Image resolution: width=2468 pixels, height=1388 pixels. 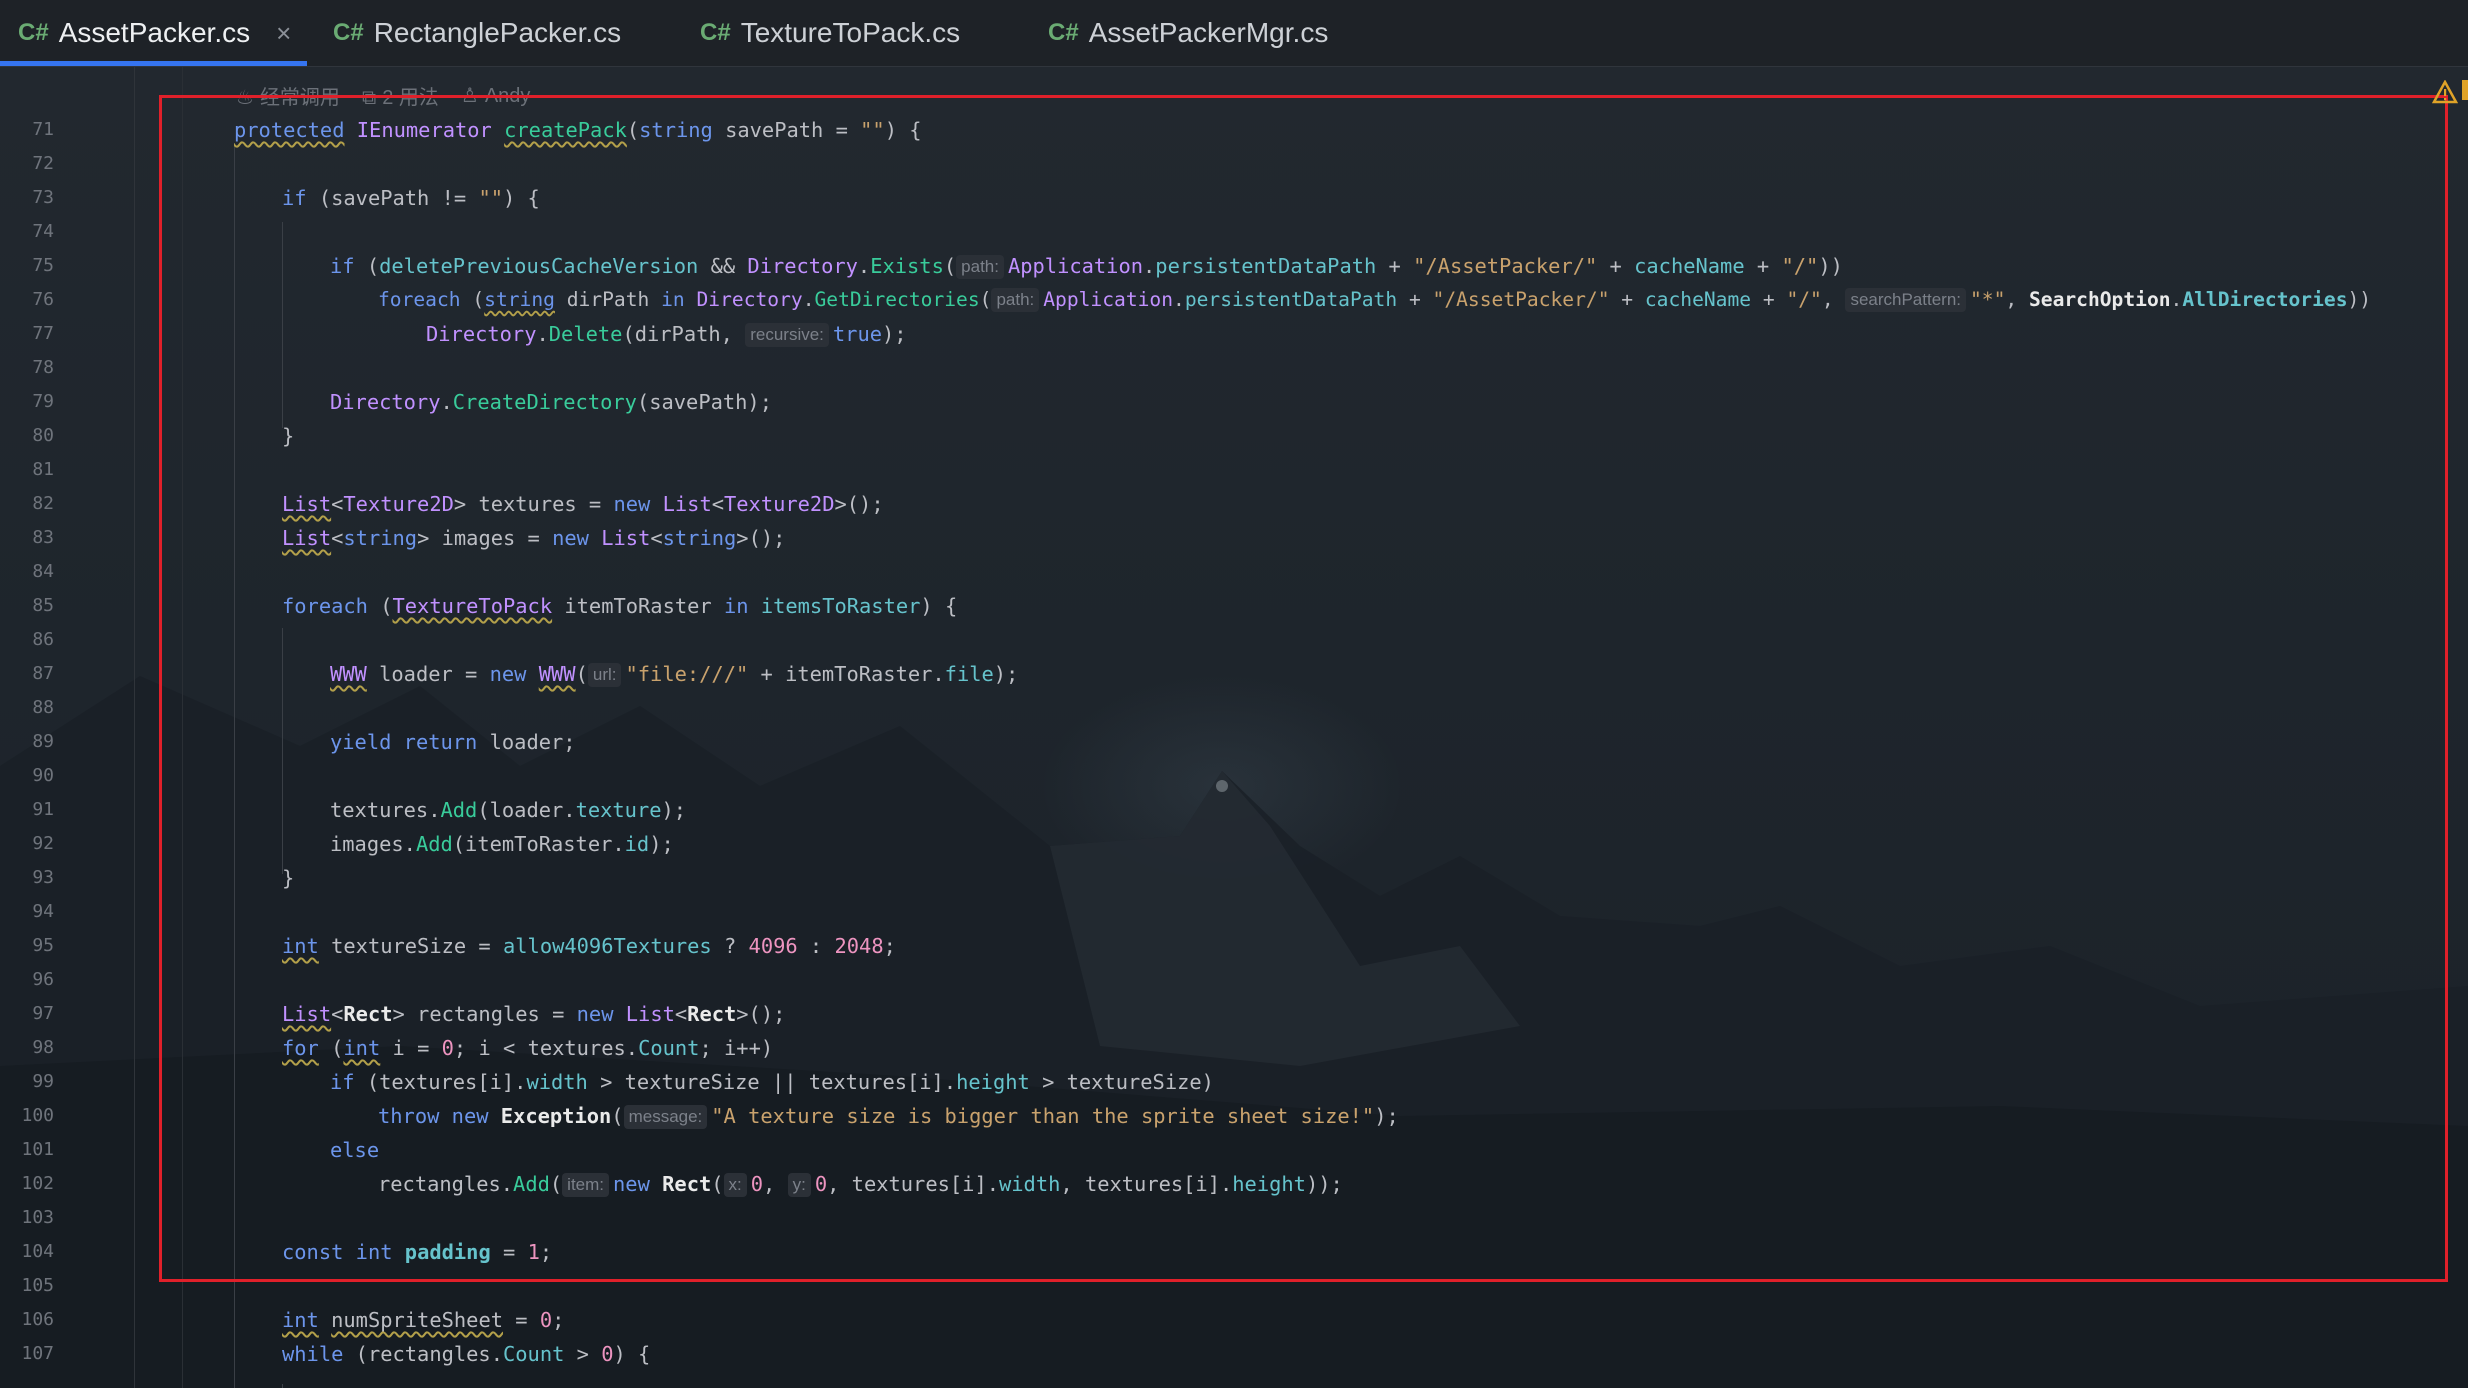 What do you see at coordinates (508, 810) in the screenshot?
I see `code-line-91: textures.Add(loader.texture);` at bounding box center [508, 810].